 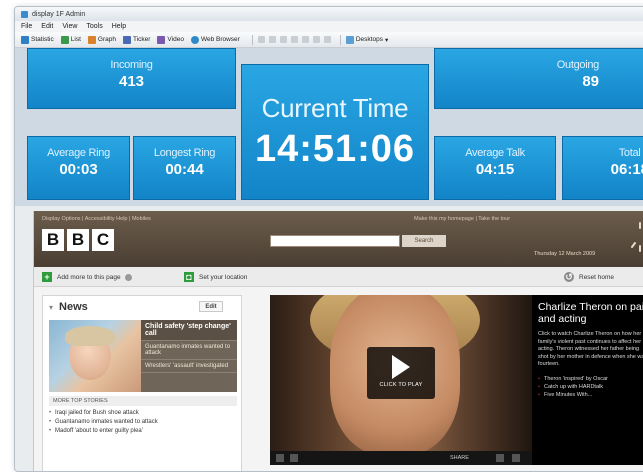 I want to click on average-talk-value: 04:15, so click(x=495, y=169).